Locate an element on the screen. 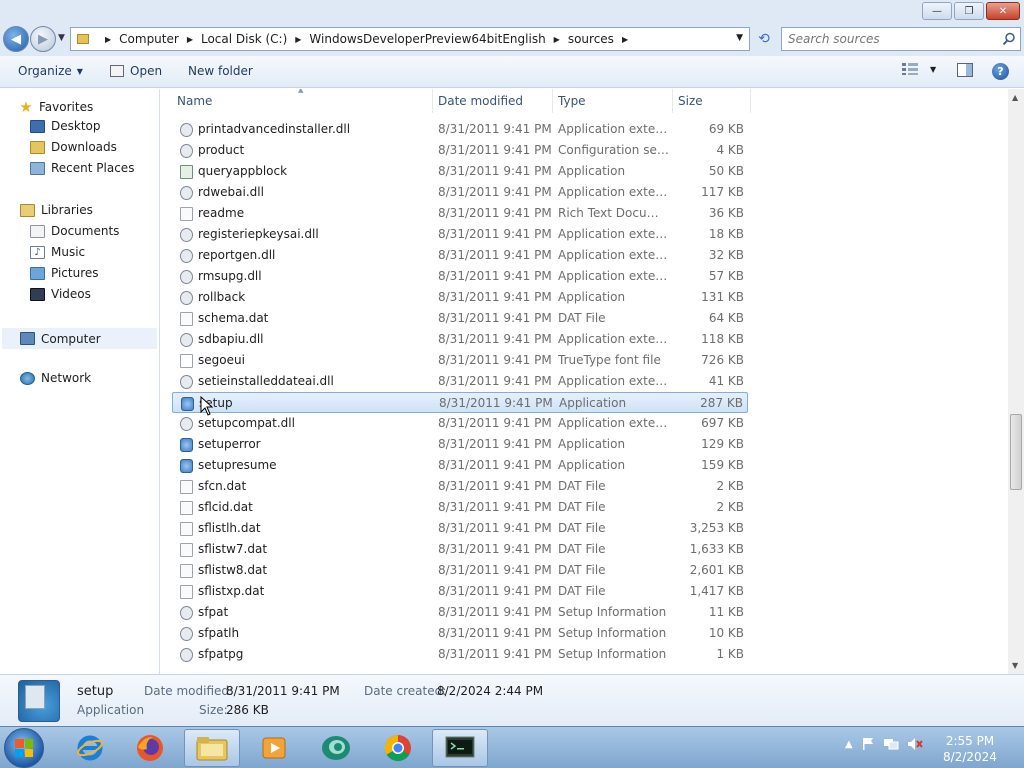 The image size is (1024, 768). address-dropdown-icon: ▼ is located at coordinates (739, 38).